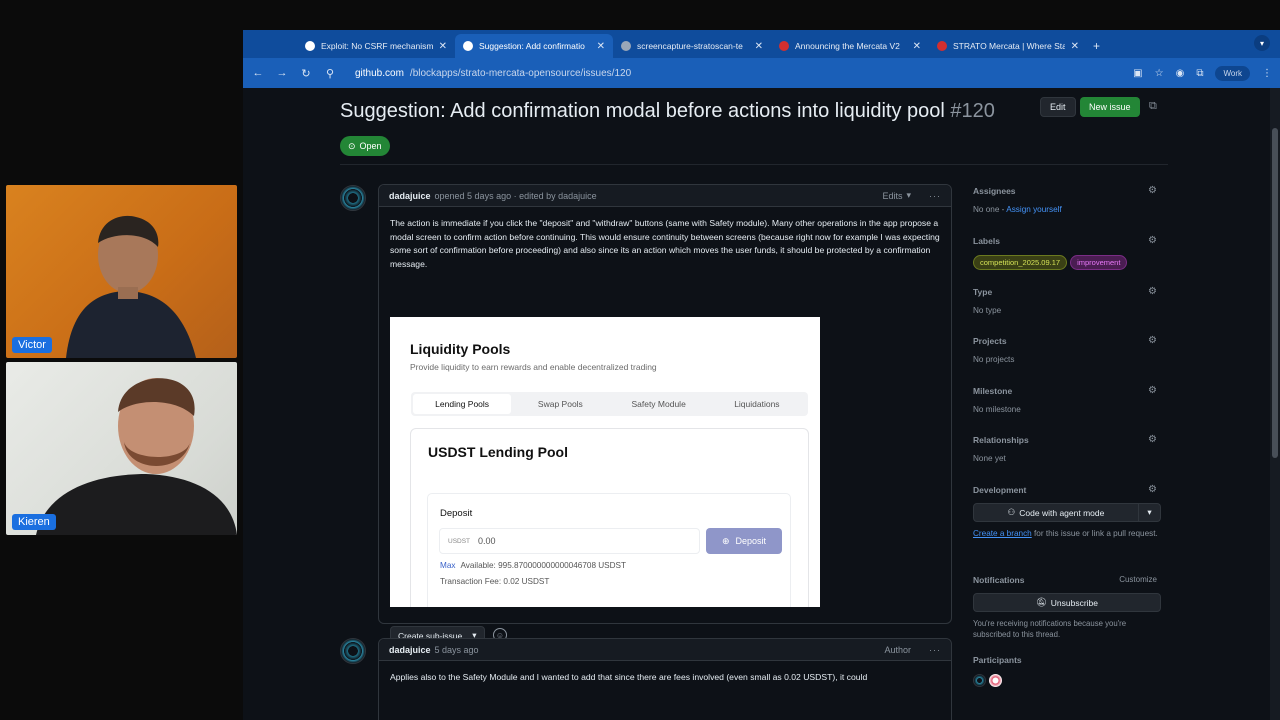  Describe the element at coordinates (892, 196) in the screenshot. I see `edits-dropdown: Edits` at that location.